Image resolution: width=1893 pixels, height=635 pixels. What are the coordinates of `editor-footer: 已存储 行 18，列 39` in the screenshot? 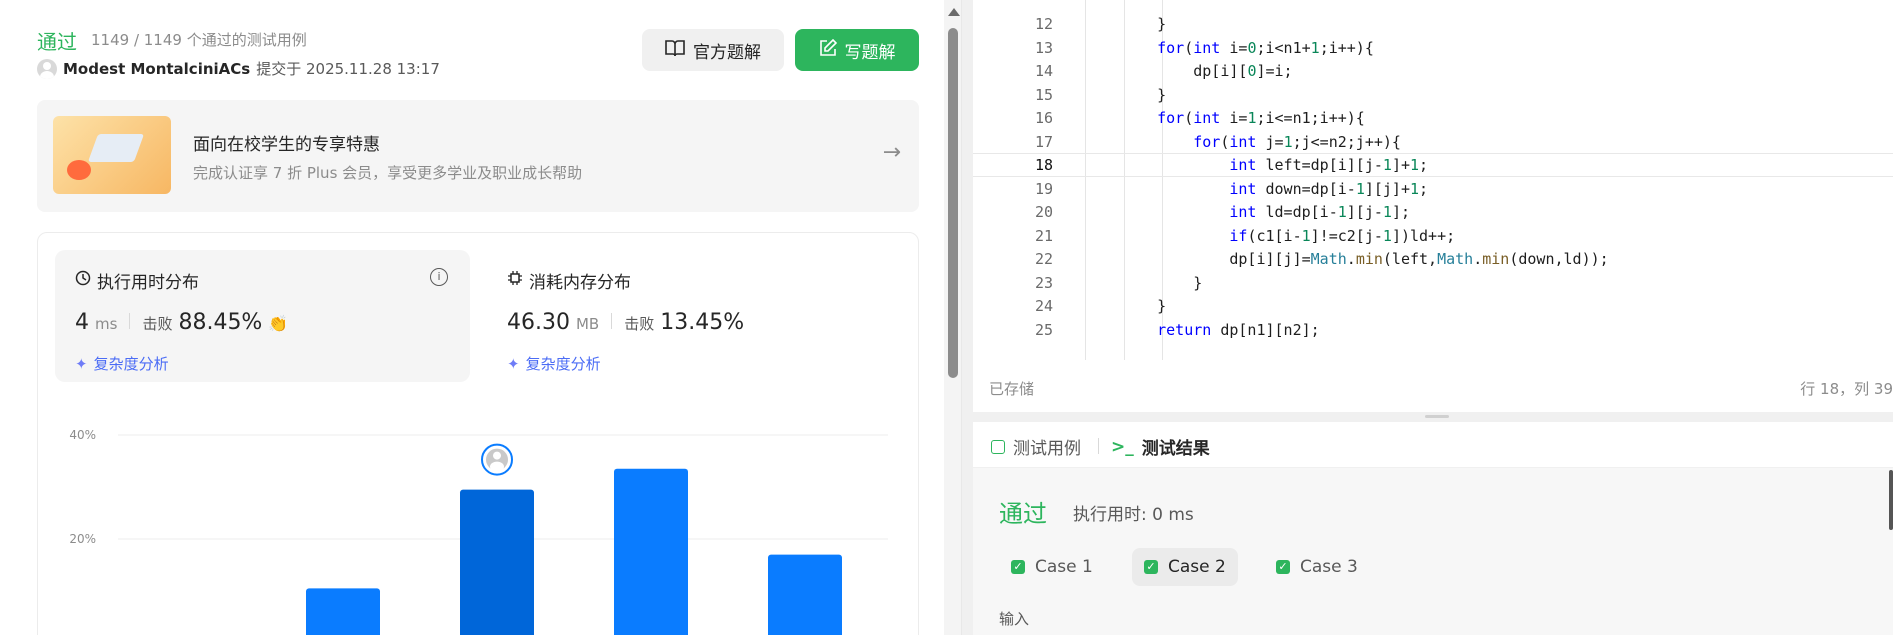 It's located at (1433, 390).